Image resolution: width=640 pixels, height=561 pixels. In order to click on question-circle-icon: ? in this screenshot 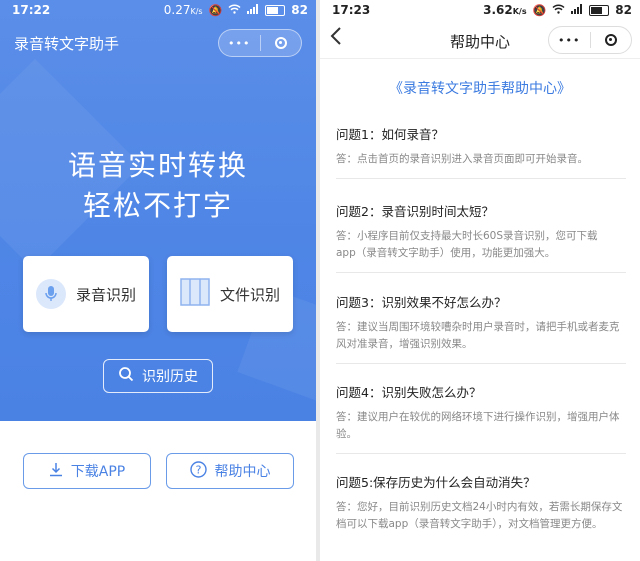, I will do `click(198, 471)`.